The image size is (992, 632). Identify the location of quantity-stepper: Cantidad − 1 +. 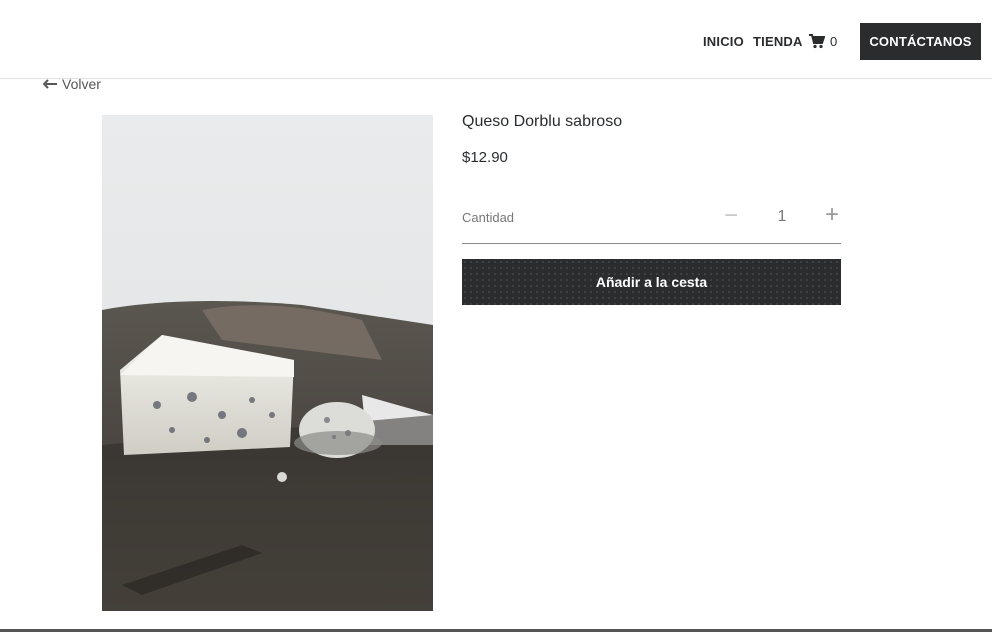
(651, 220).